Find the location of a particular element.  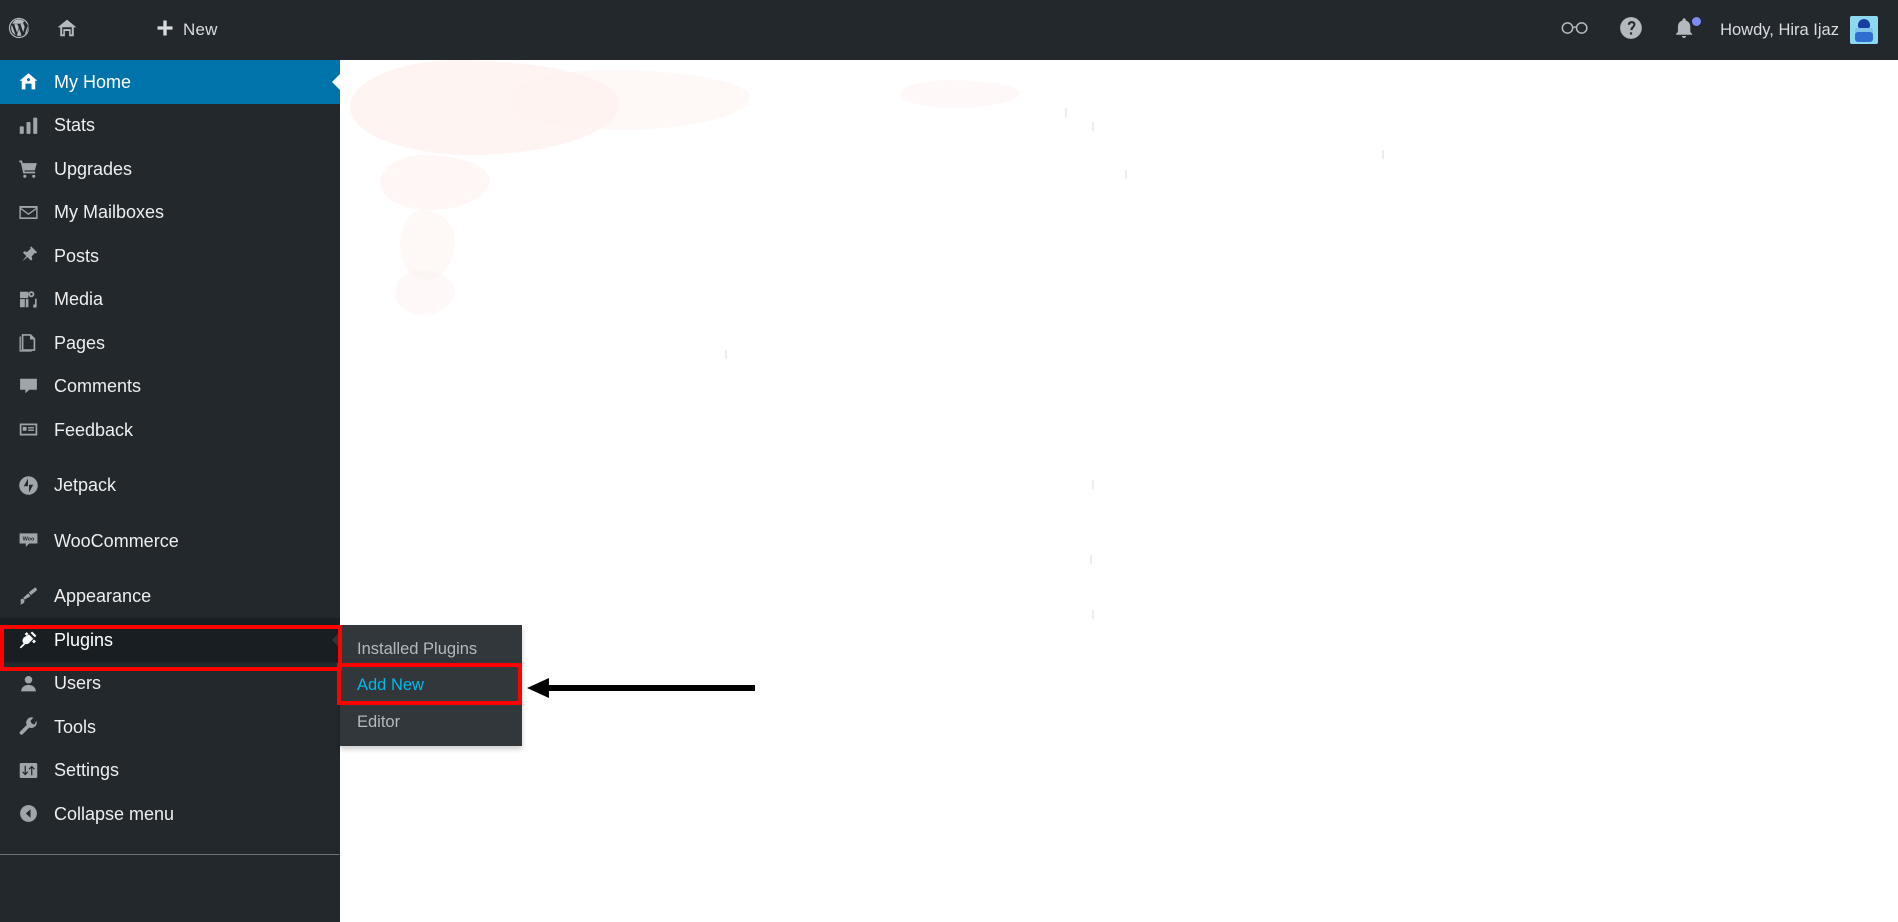

sidebar-footer is located at coordinates (170, 887).